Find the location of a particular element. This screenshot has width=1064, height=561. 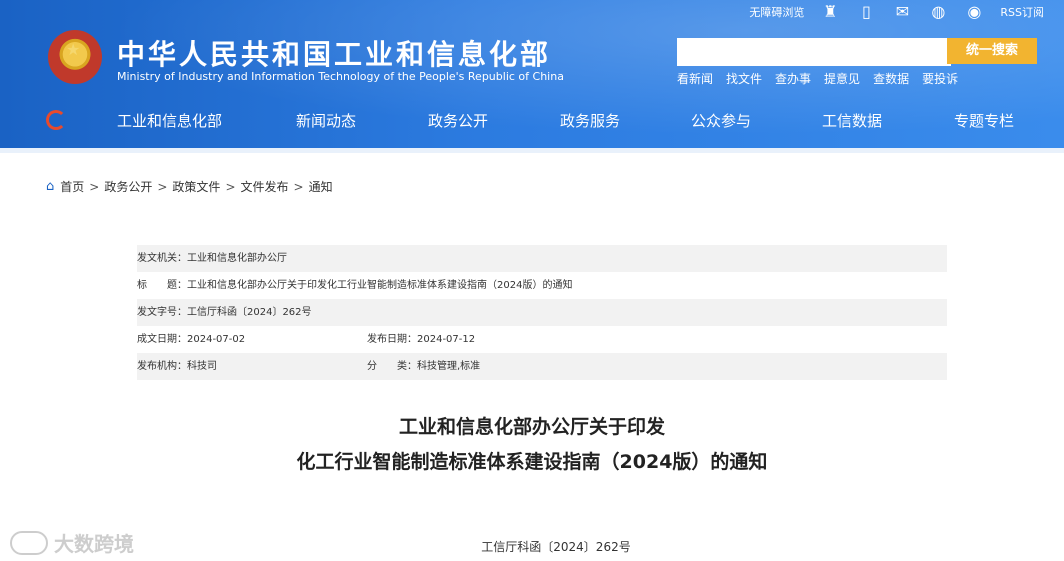

nav-item-open-gov: 政务公开 is located at coordinates (458, 120).